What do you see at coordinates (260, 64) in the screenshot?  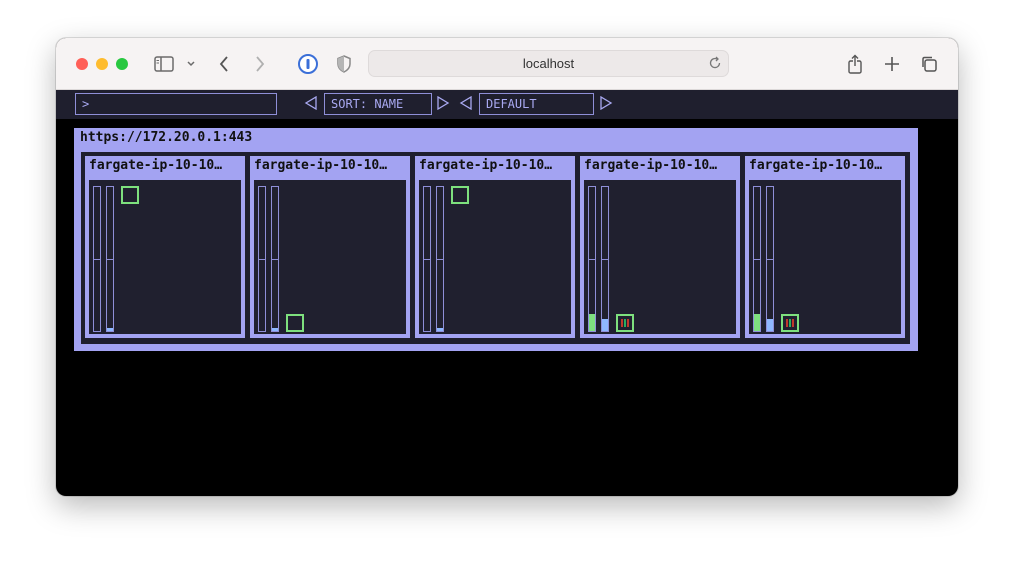 I see `forward-icon` at bounding box center [260, 64].